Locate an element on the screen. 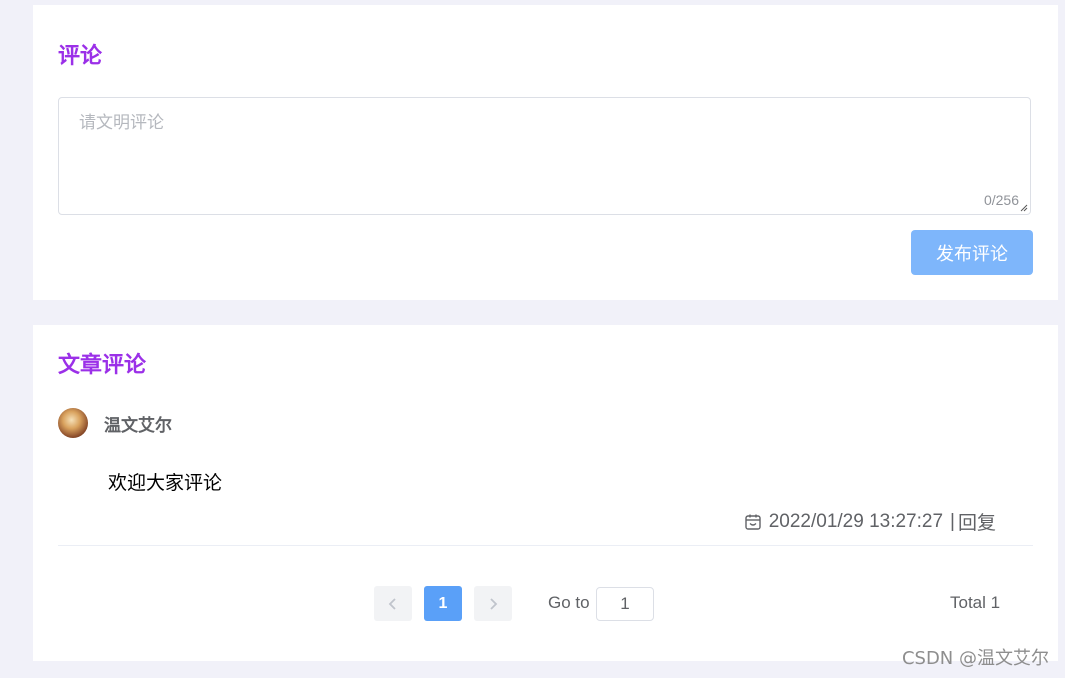 The width and height of the screenshot is (1065, 678). resize-handle-icon is located at coordinates (1024, 208).